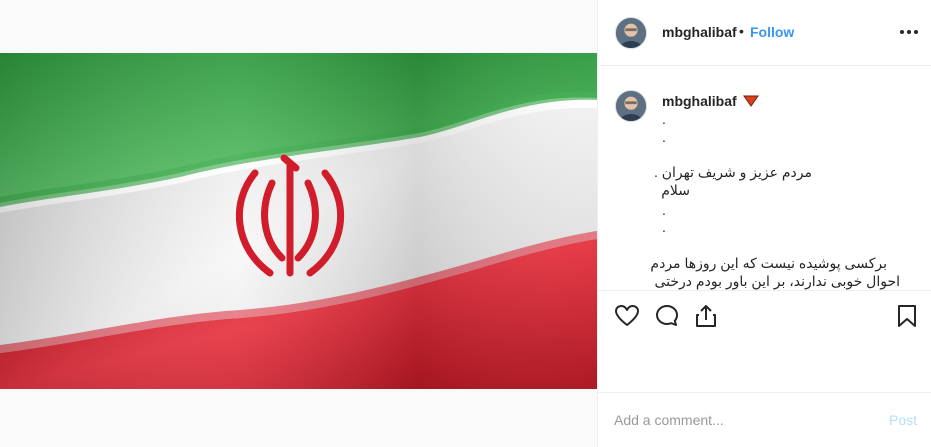 Image resolution: width=931 pixels, height=447 pixels. What do you see at coordinates (699, 32) in the screenshot?
I see `header-username: mbghalibaf` at bounding box center [699, 32].